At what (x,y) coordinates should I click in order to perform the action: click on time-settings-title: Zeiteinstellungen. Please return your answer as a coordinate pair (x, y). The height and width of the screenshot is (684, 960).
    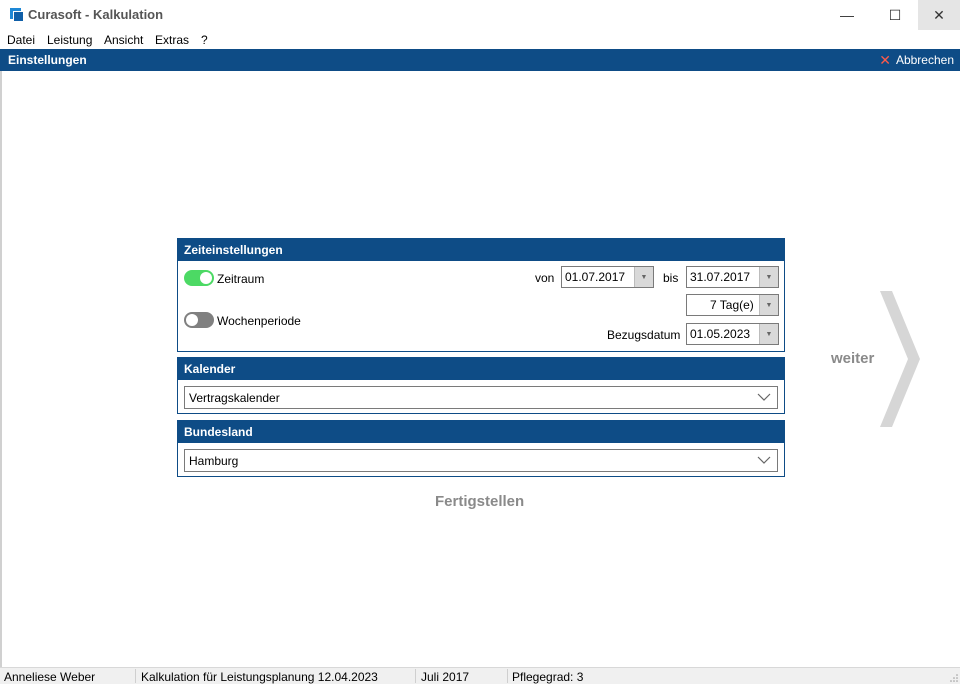
    Looking at the image, I should click on (481, 250).